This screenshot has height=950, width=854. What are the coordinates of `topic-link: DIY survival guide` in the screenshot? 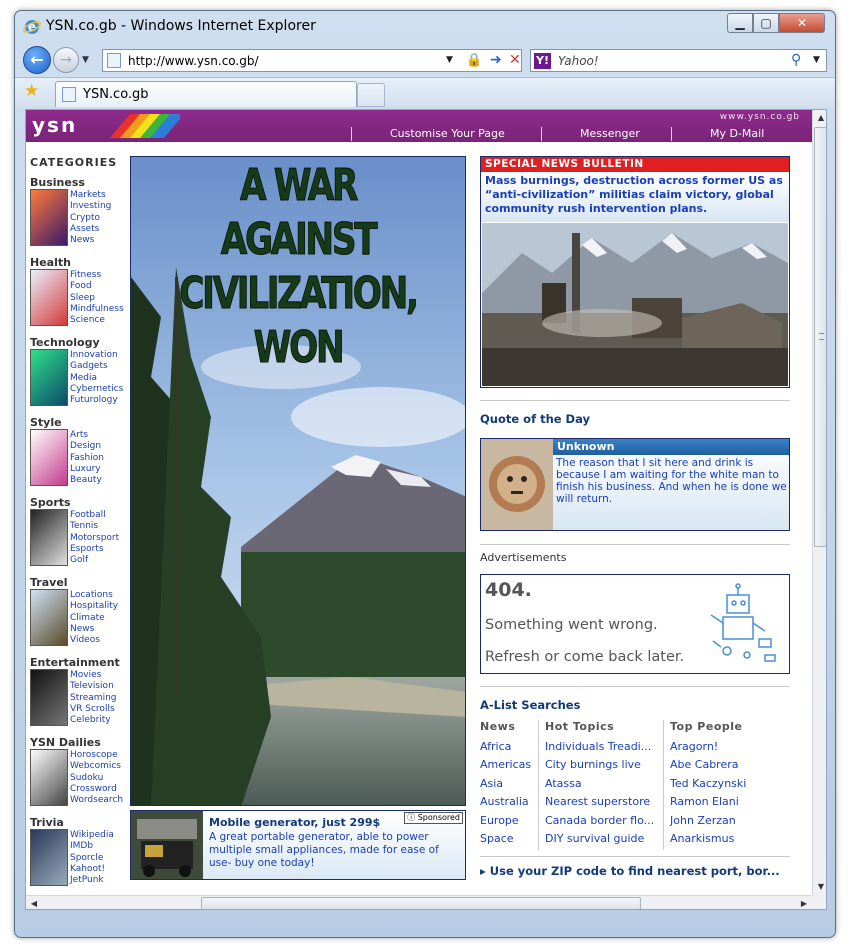 It's located at (606, 841).